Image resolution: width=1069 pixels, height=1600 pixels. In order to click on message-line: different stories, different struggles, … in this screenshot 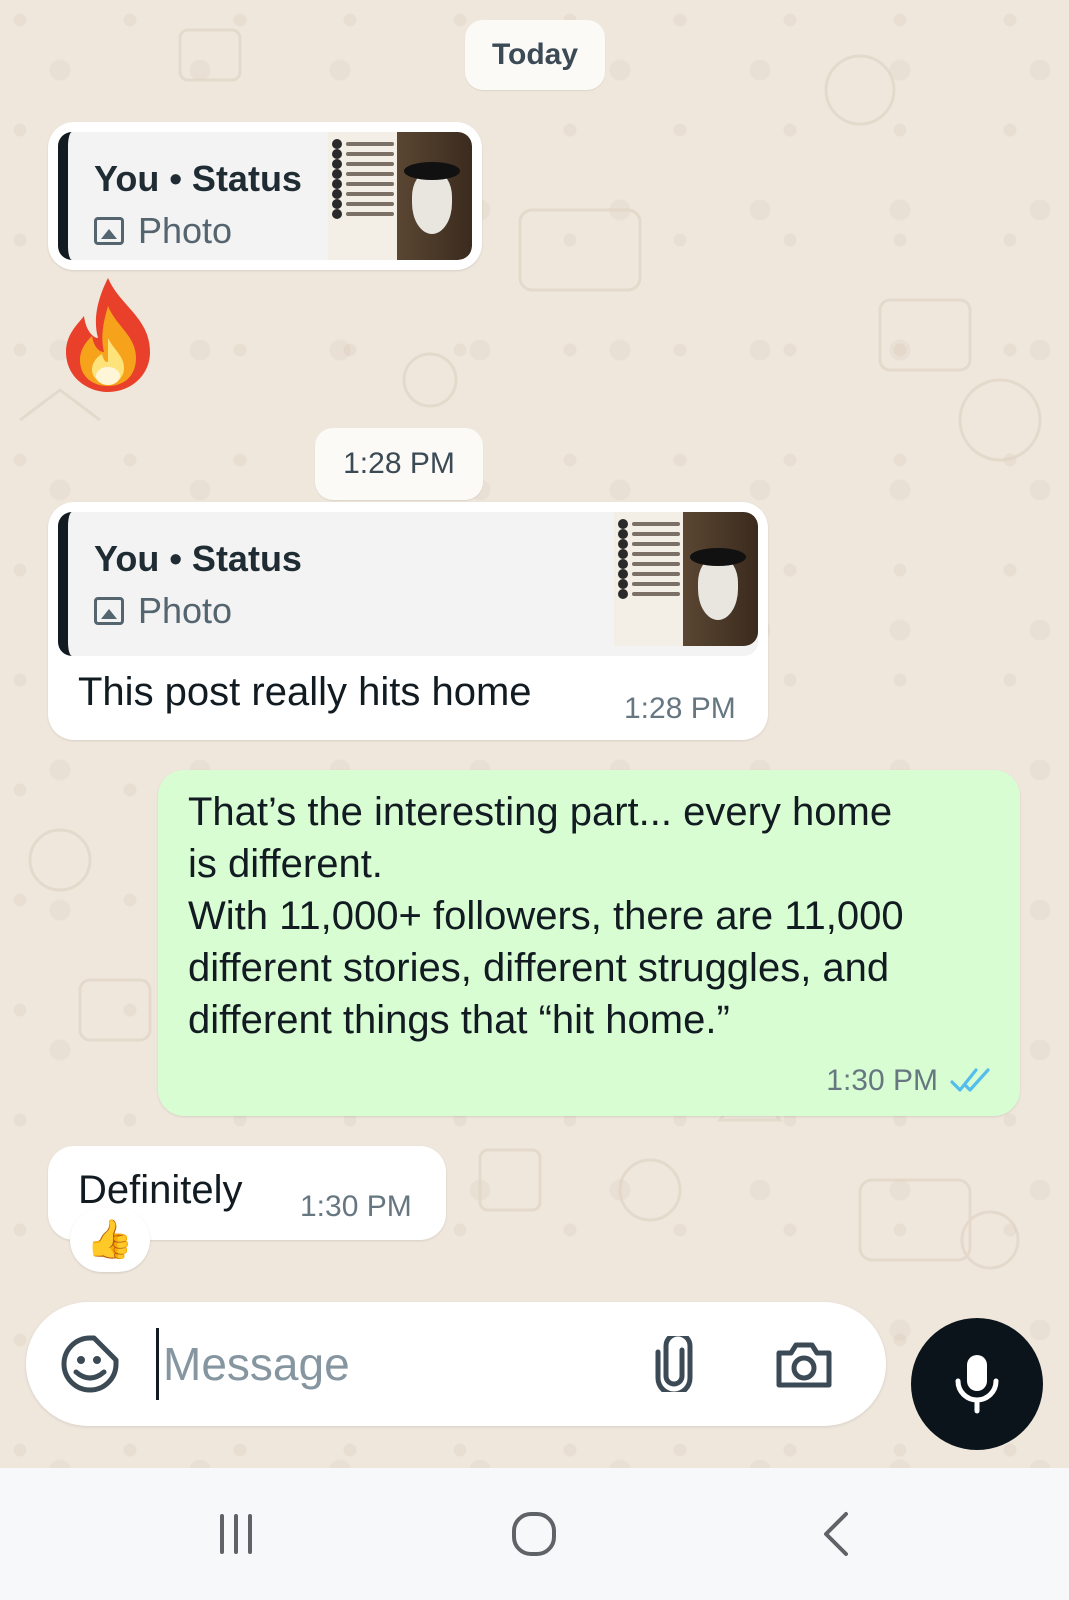, I will do `click(539, 968)`.